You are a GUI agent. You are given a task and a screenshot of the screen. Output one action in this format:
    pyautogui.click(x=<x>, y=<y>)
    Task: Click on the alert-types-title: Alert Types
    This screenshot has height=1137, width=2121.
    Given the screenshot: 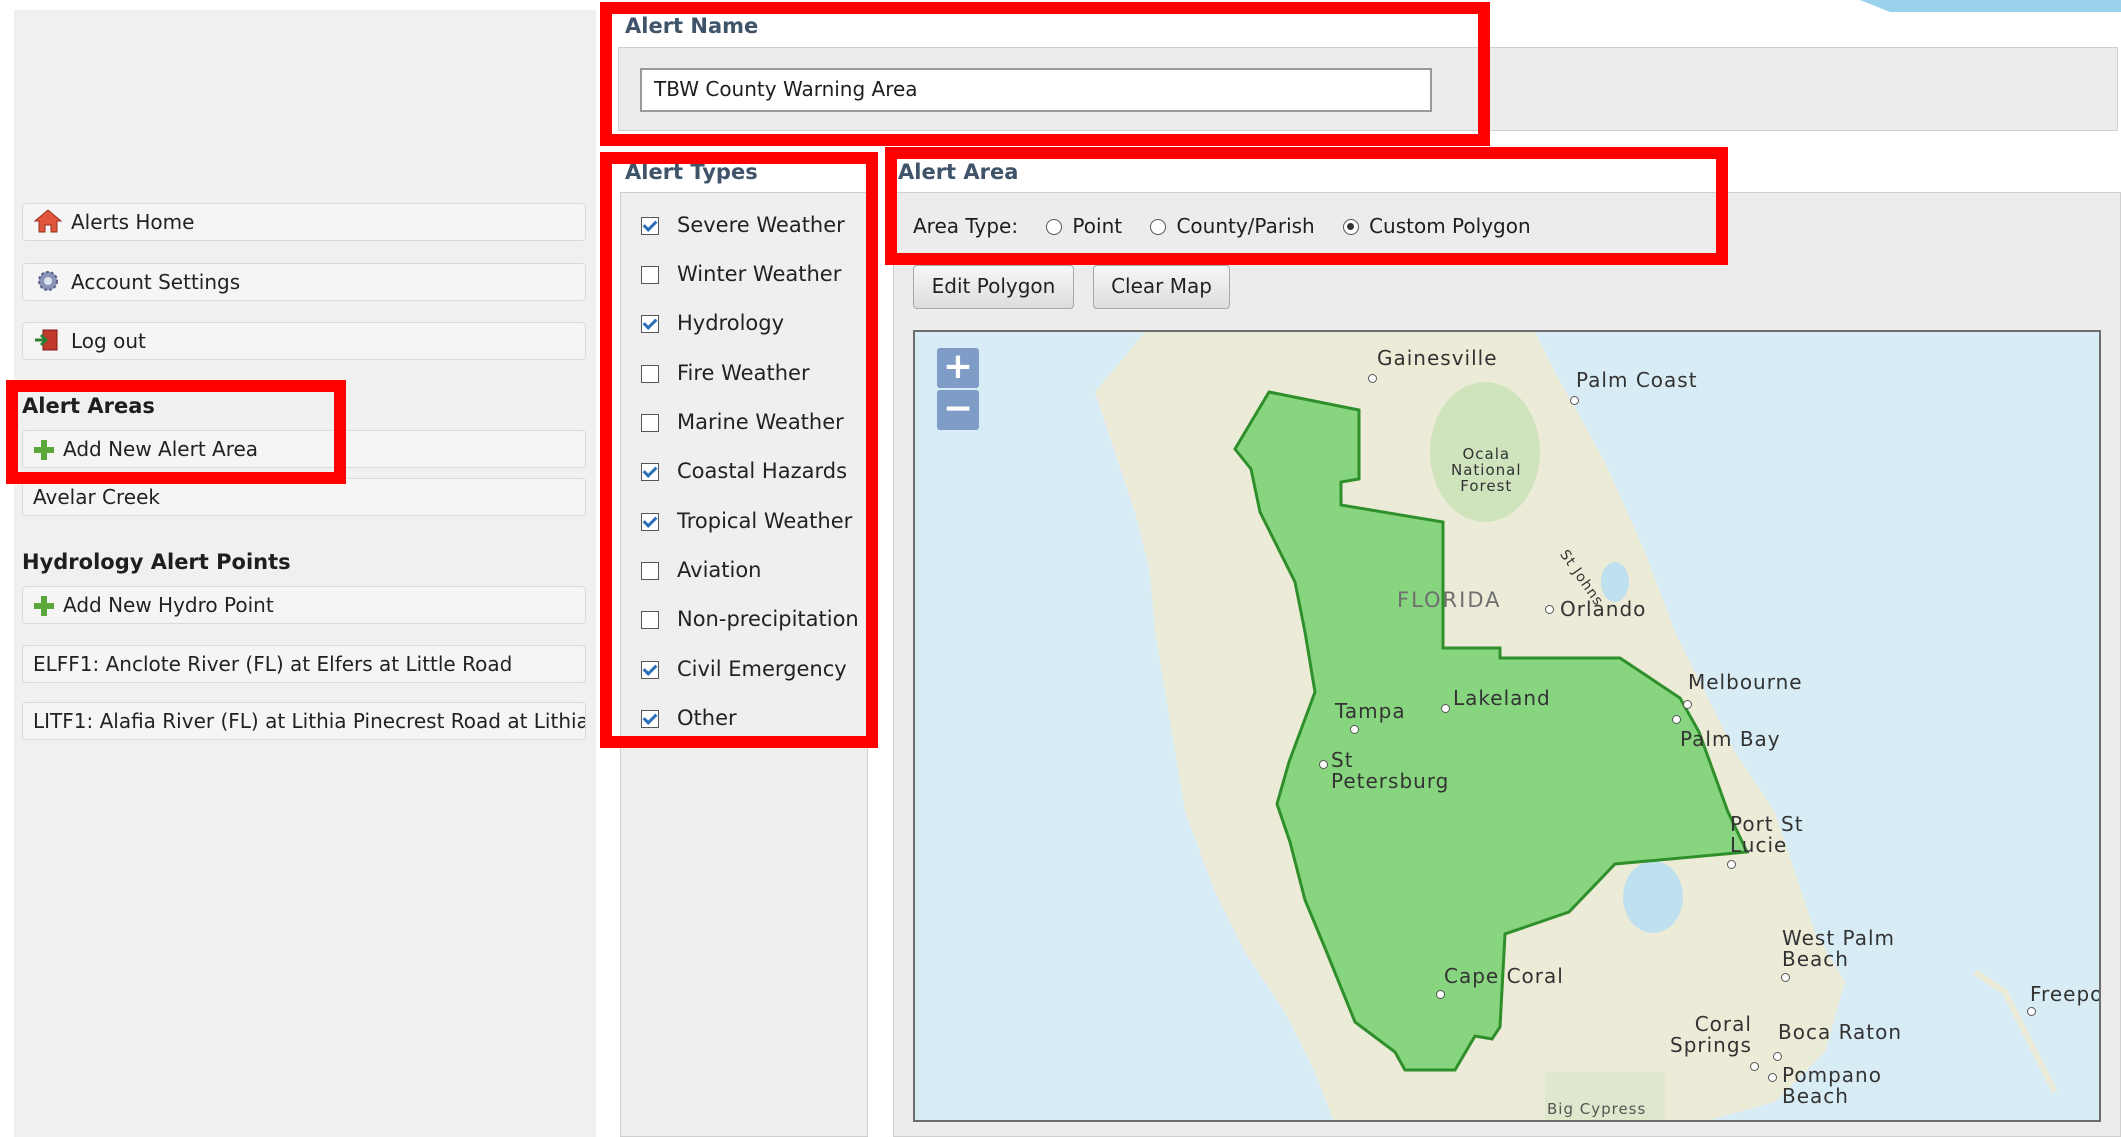 What is the action you would take?
    pyautogui.click(x=691, y=172)
    